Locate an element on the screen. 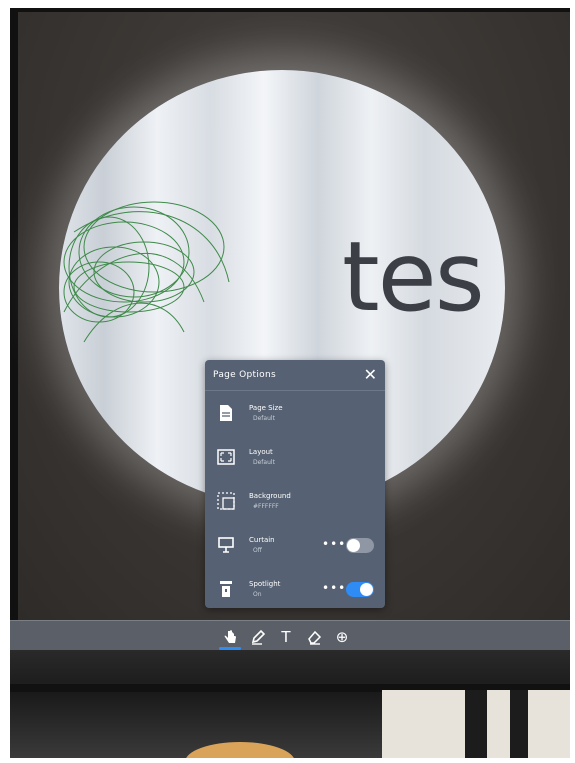  table-top is located at coordinates (240, 750).